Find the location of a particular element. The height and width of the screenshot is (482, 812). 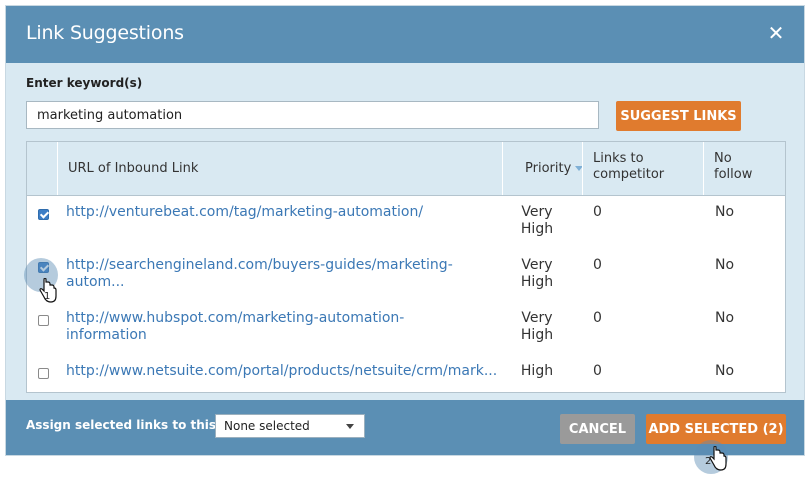

keyword-label: Enter keyword(s) is located at coordinates (84, 83).